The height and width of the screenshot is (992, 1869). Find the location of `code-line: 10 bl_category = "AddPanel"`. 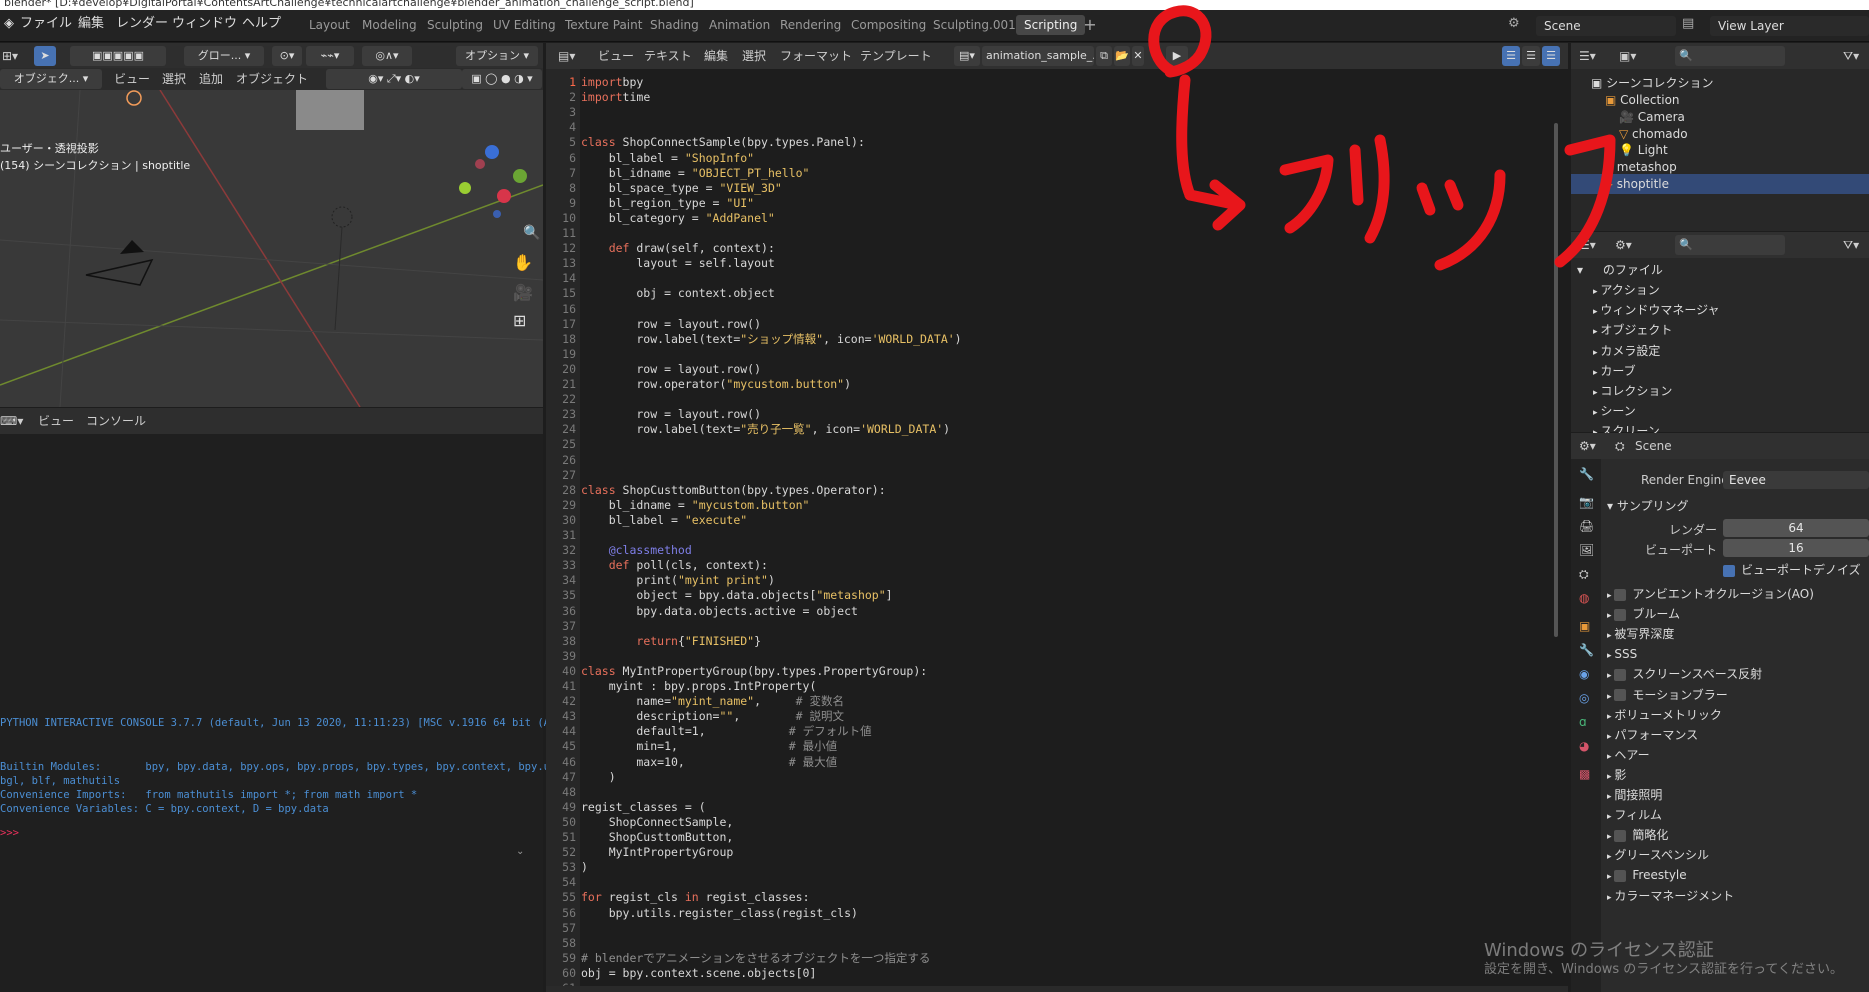

code-line: 10 bl_category = "AddPanel" is located at coordinates (1046, 218).